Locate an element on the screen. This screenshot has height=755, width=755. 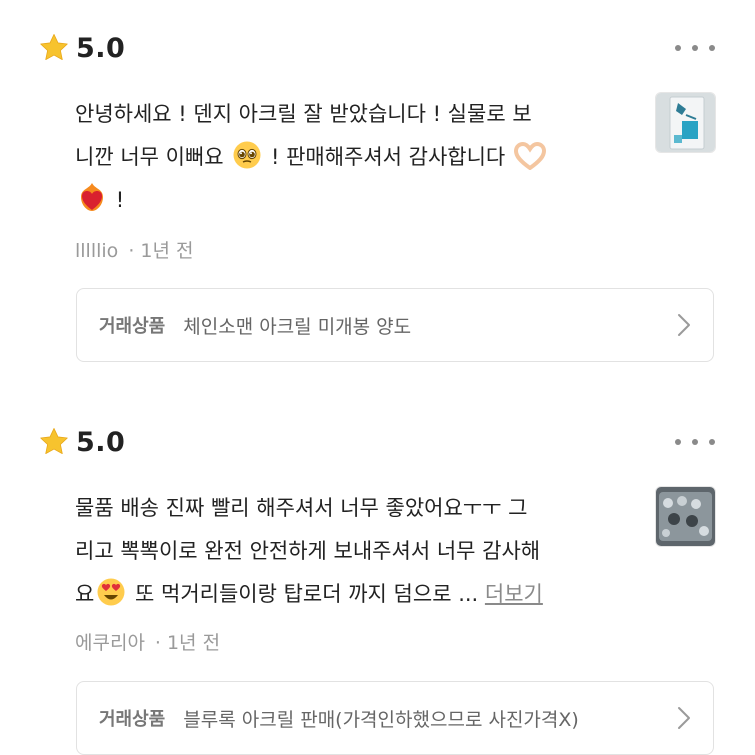
product-link: 거래상품 블루록 아크릴 판매(가격인하했으므로 사진가격X) is located at coordinates (395, 718).